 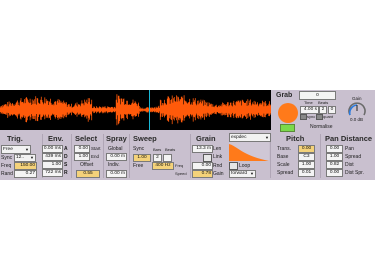 What do you see at coordinates (66, 157) in the screenshot?
I see `env-decay-label: D` at bounding box center [66, 157].